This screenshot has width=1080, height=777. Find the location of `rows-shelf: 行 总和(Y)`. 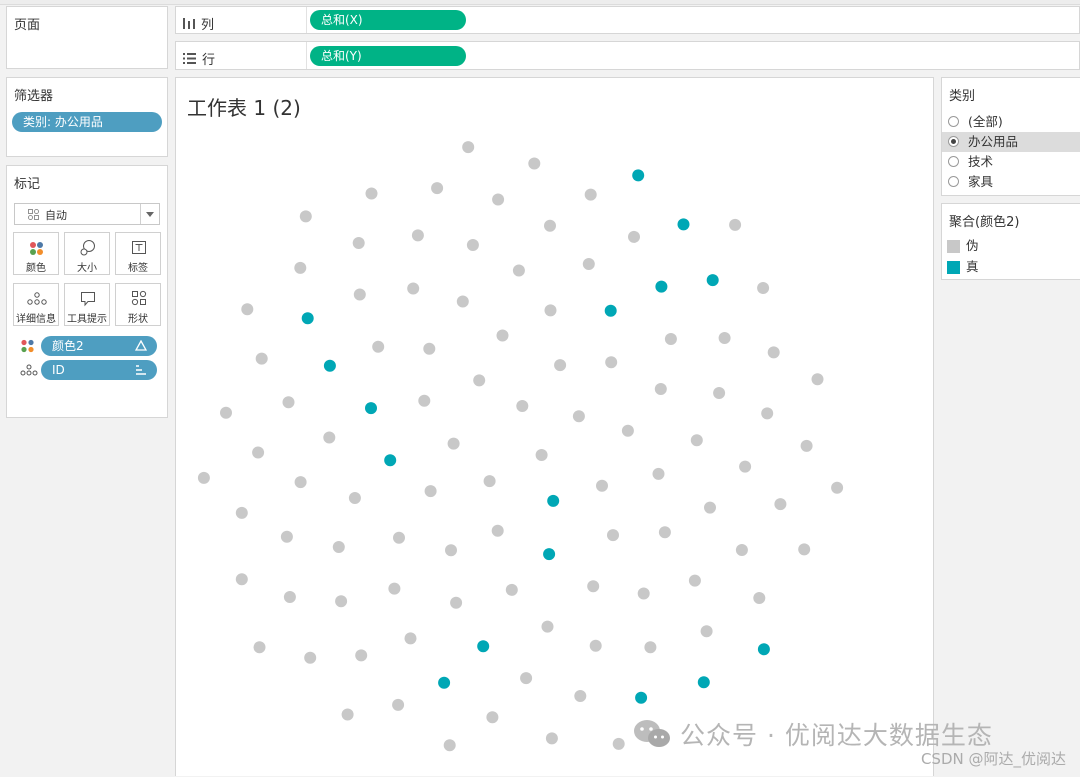

rows-shelf: 行 总和(Y) is located at coordinates (627, 55).